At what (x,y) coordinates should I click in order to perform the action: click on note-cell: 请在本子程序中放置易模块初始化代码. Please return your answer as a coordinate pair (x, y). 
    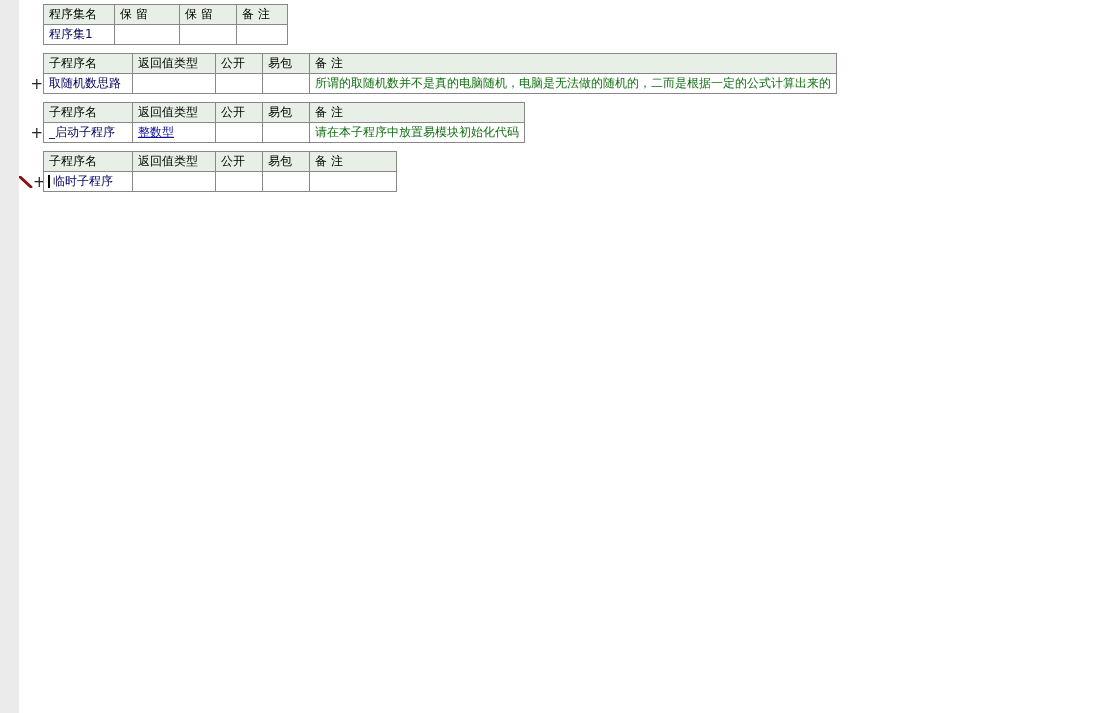
    Looking at the image, I should click on (417, 132).